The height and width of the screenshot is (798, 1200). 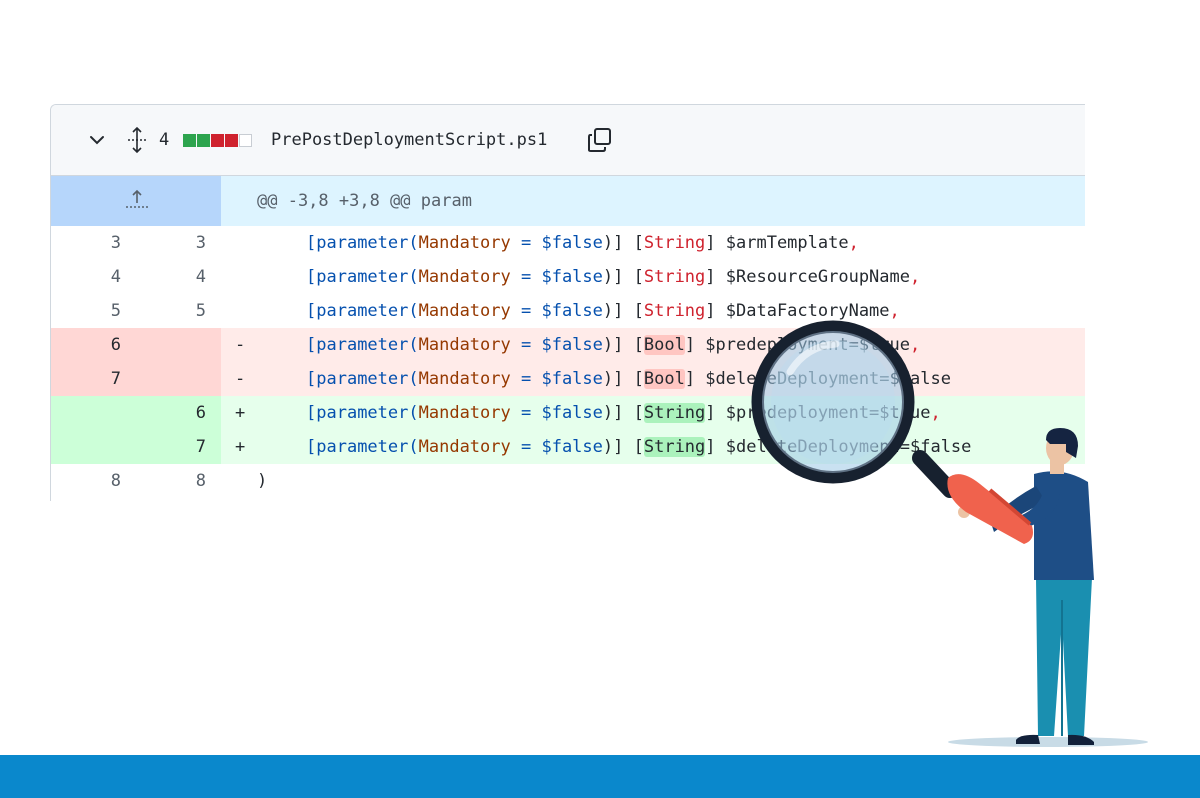 I want to click on variable-token: $DataFactoryName, so click(x=802, y=311).